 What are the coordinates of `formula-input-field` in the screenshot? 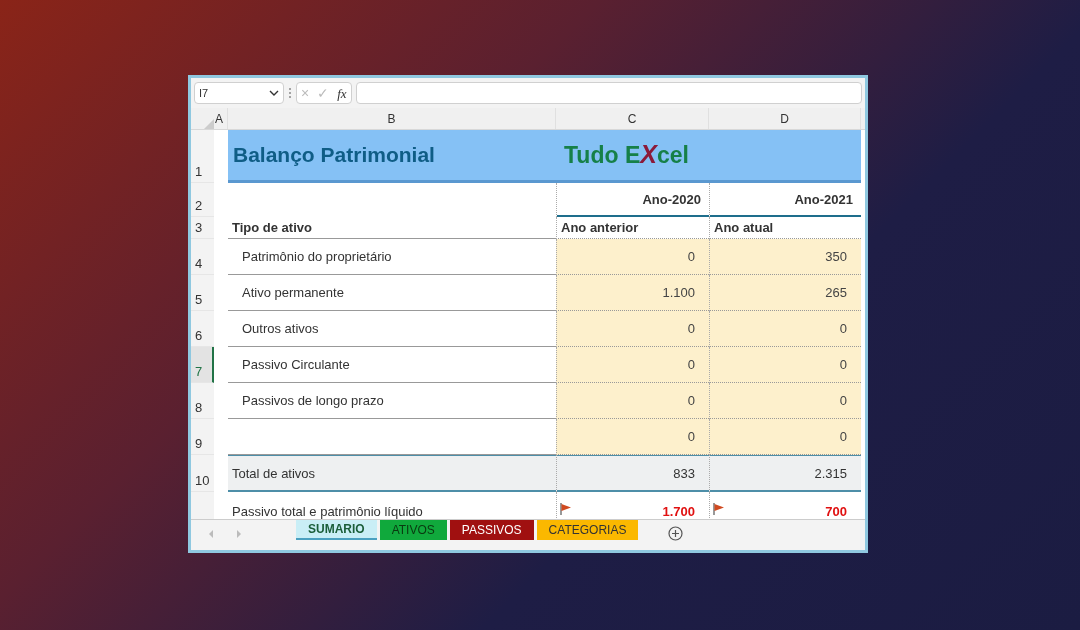 It's located at (608, 93).